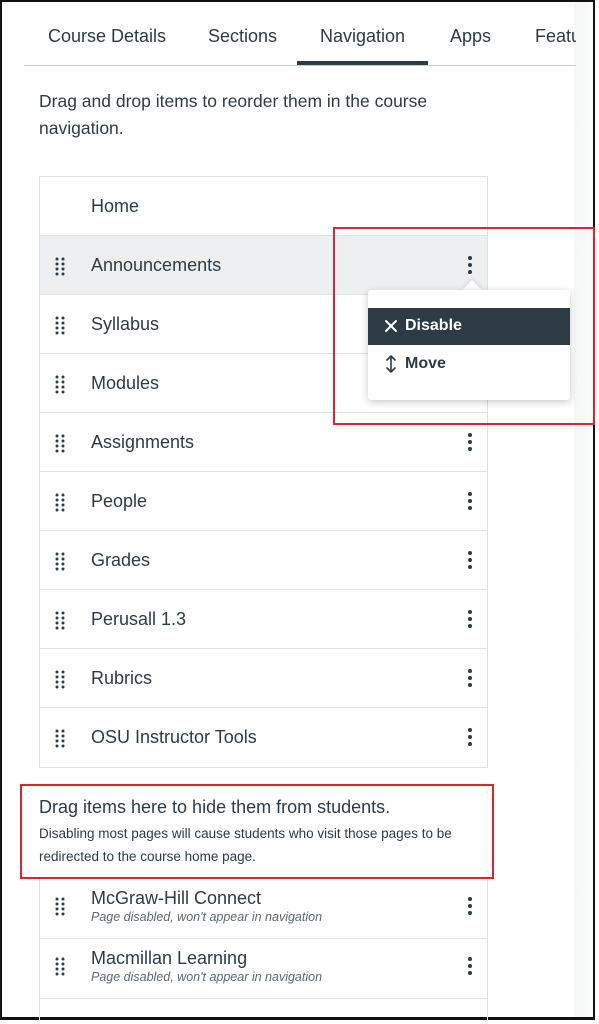 This screenshot has height=1024, width=599. I want to click on nav-item-label: Grades, so click(121, 560).